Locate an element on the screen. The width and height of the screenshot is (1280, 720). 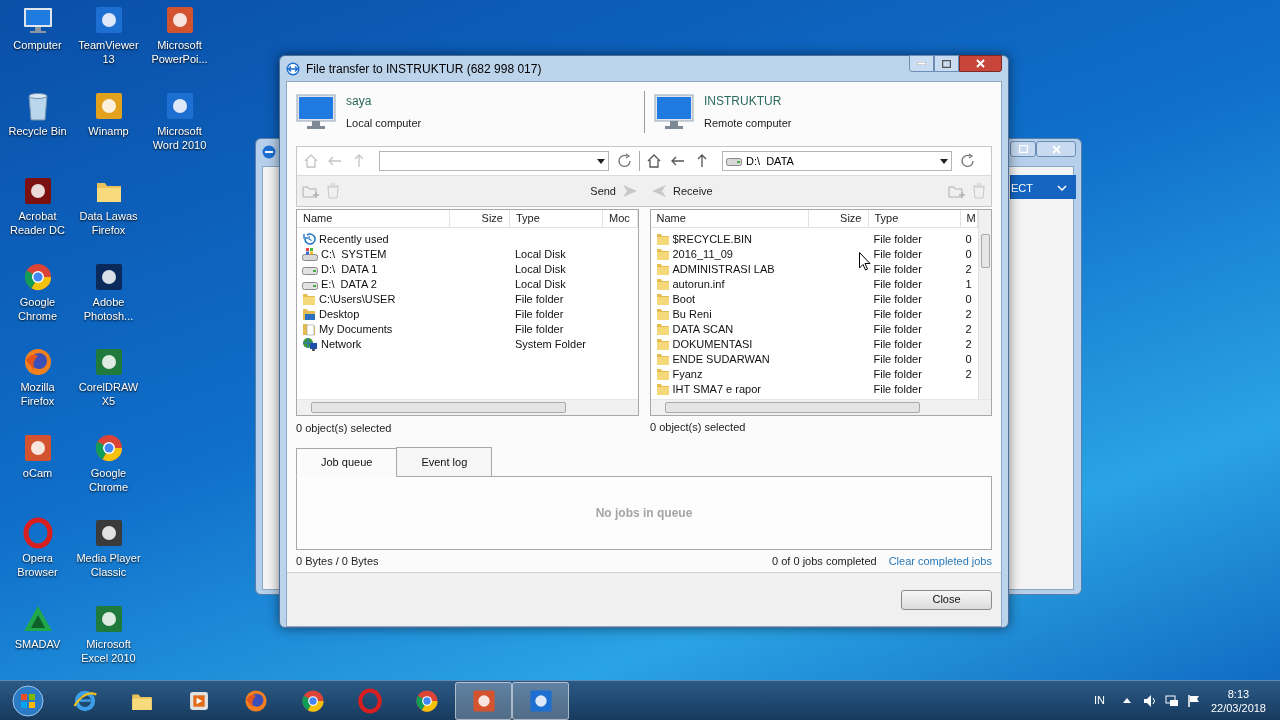
file-name: Boot is located at coordinates (684, 298).